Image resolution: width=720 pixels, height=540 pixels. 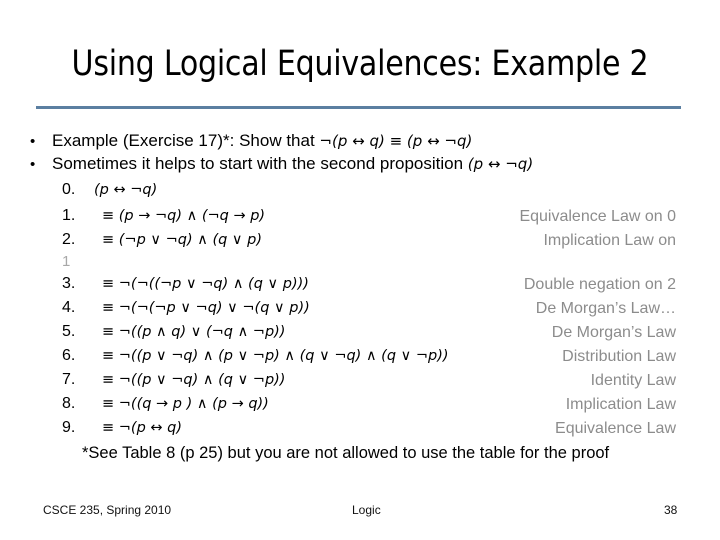 I want to click on step-number: 5., so click(x=69, y=331).